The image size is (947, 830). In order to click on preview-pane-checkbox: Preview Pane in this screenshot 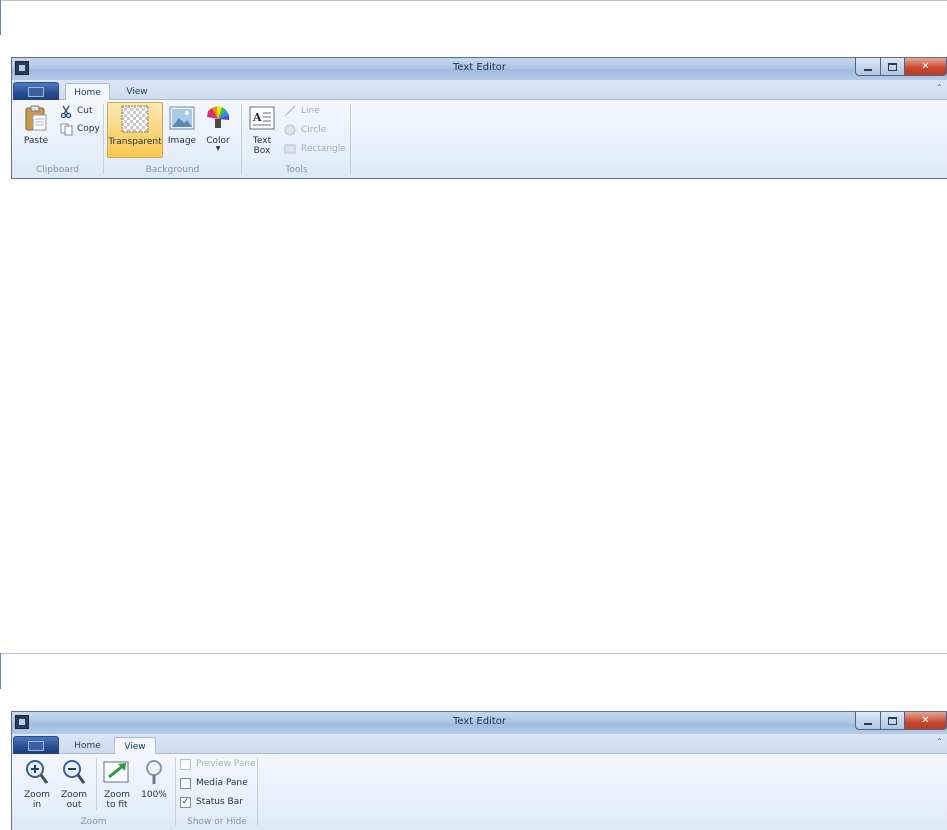, I will do `click(218, 764)`.